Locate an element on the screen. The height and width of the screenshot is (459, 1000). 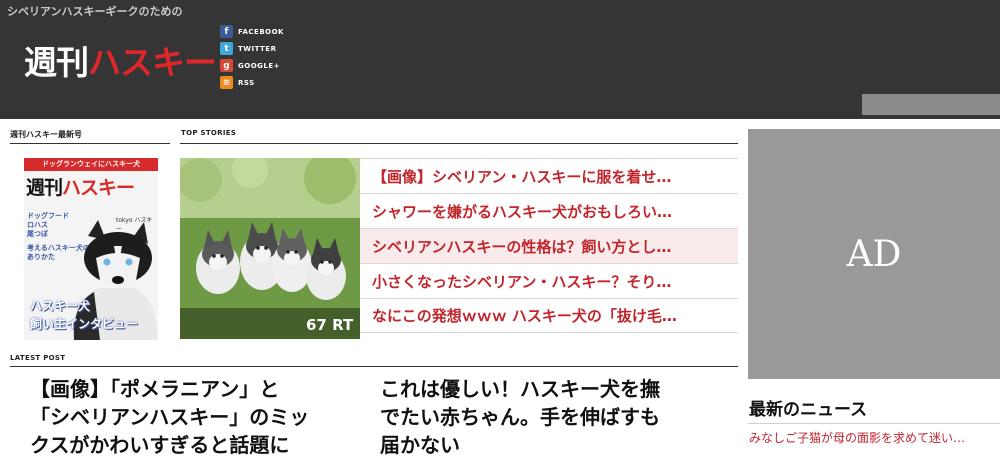
cover-title: 週刊ハスキー is located at coordinates (80, 186).